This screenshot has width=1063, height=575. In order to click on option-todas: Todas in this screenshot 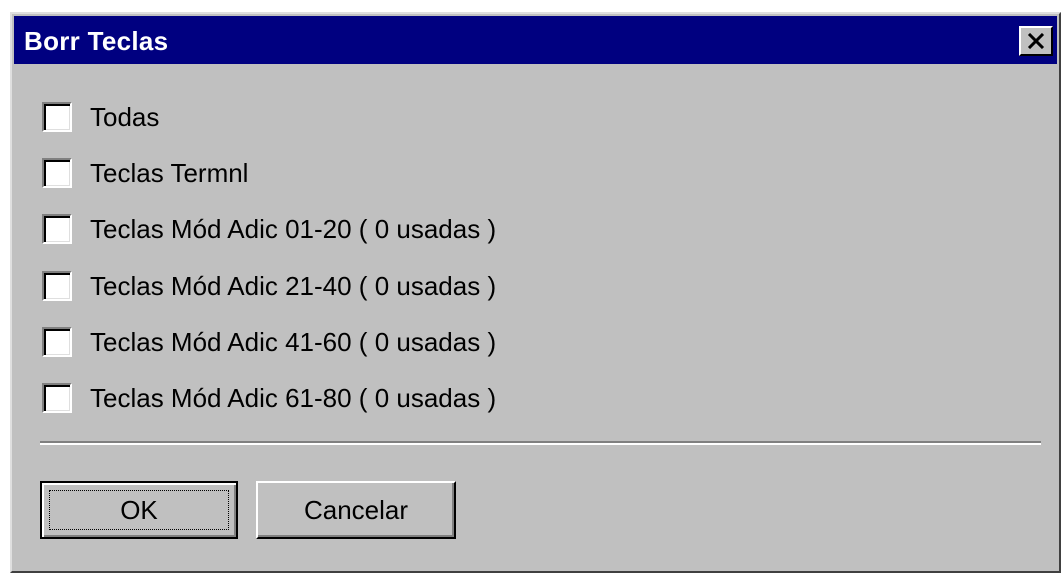, I will do `click(100, 117)`.